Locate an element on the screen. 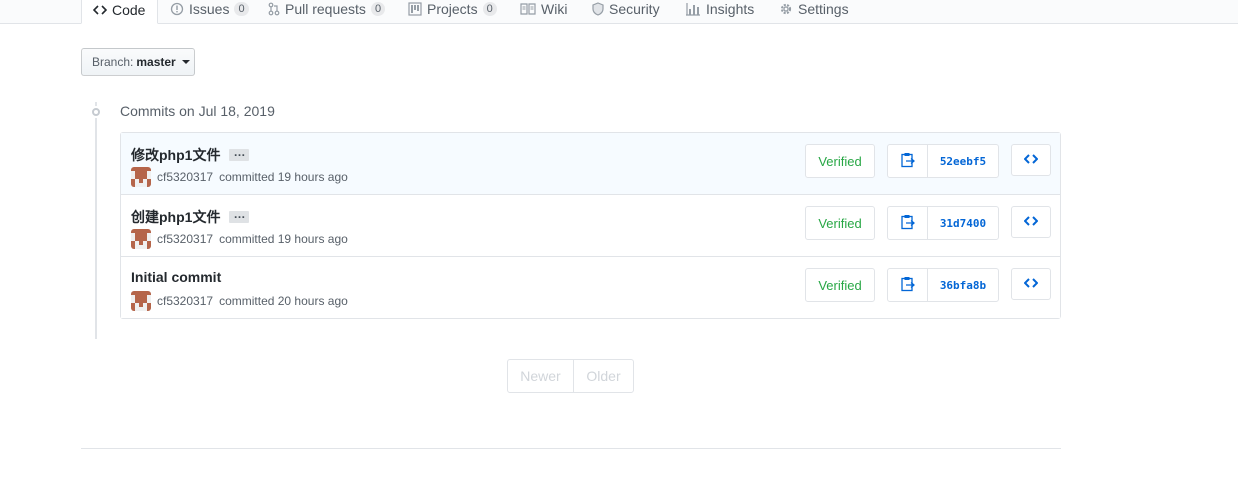 The width and height of the screenshot is (1238, 477). issues-counter: 0 is located at coordinates (241, 9).